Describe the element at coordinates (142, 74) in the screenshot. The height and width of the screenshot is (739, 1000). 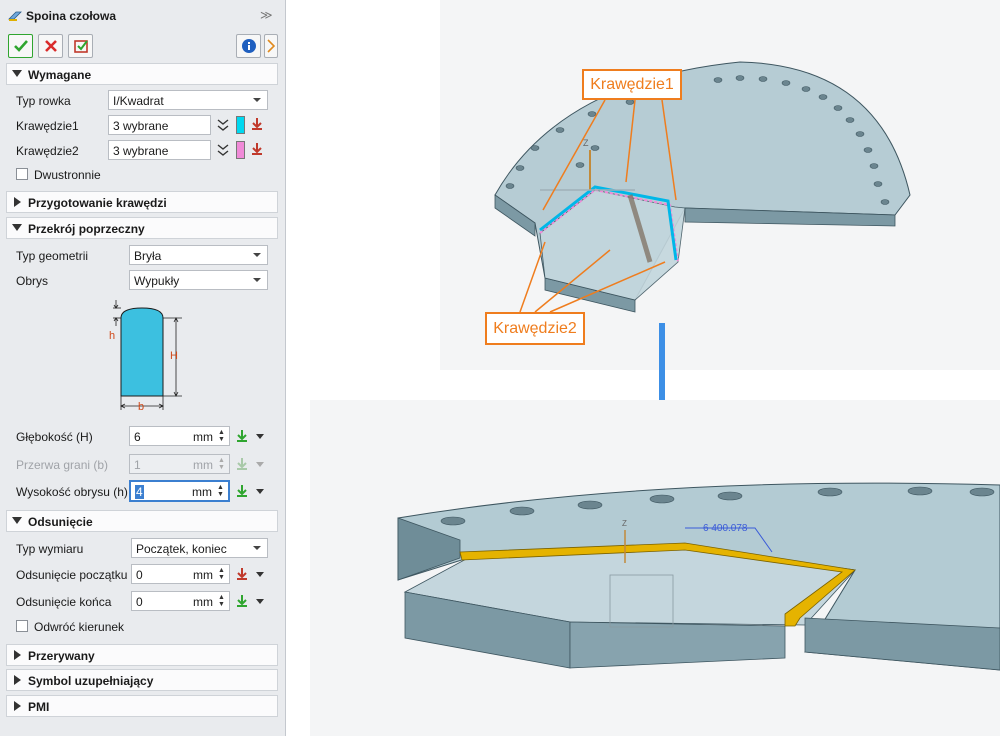
I see `section-required: Wymagane` at that location.